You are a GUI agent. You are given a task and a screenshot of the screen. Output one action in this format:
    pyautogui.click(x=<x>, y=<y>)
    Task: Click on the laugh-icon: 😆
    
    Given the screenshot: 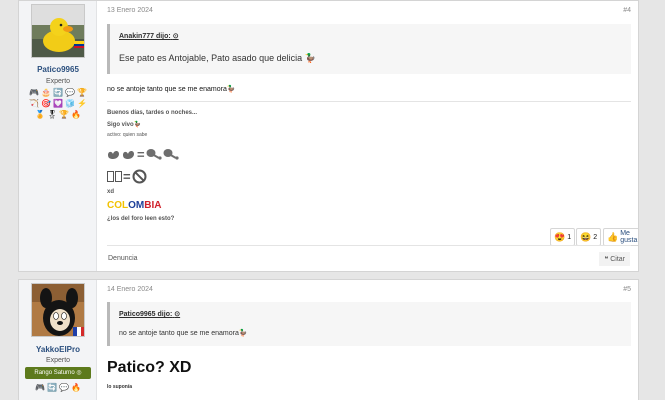 What is the action you would take?
    pyautogui.click(x=586, y=236)
    